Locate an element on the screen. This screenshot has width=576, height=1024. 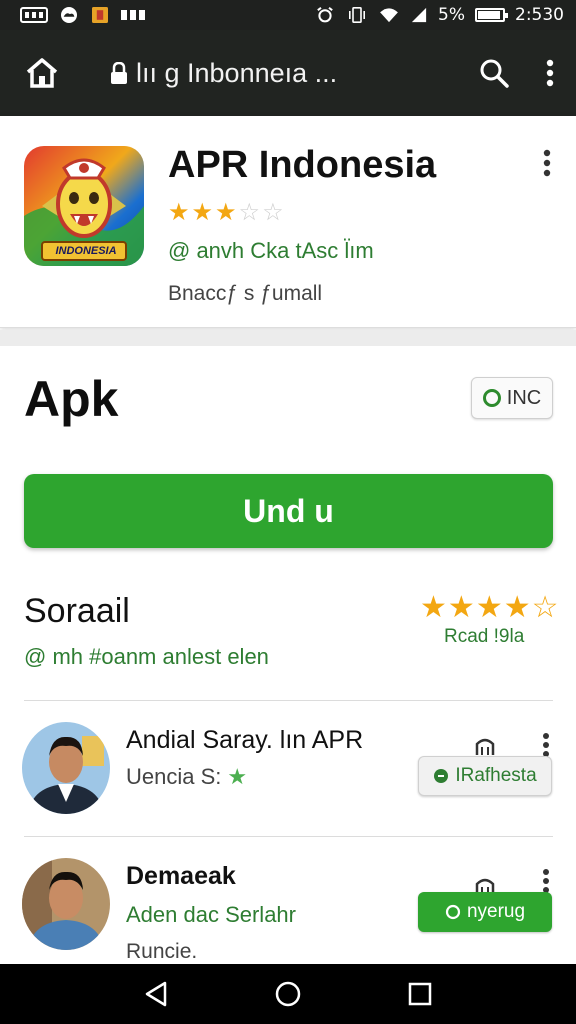
alarm-icon is located at coordinates (325, 15).